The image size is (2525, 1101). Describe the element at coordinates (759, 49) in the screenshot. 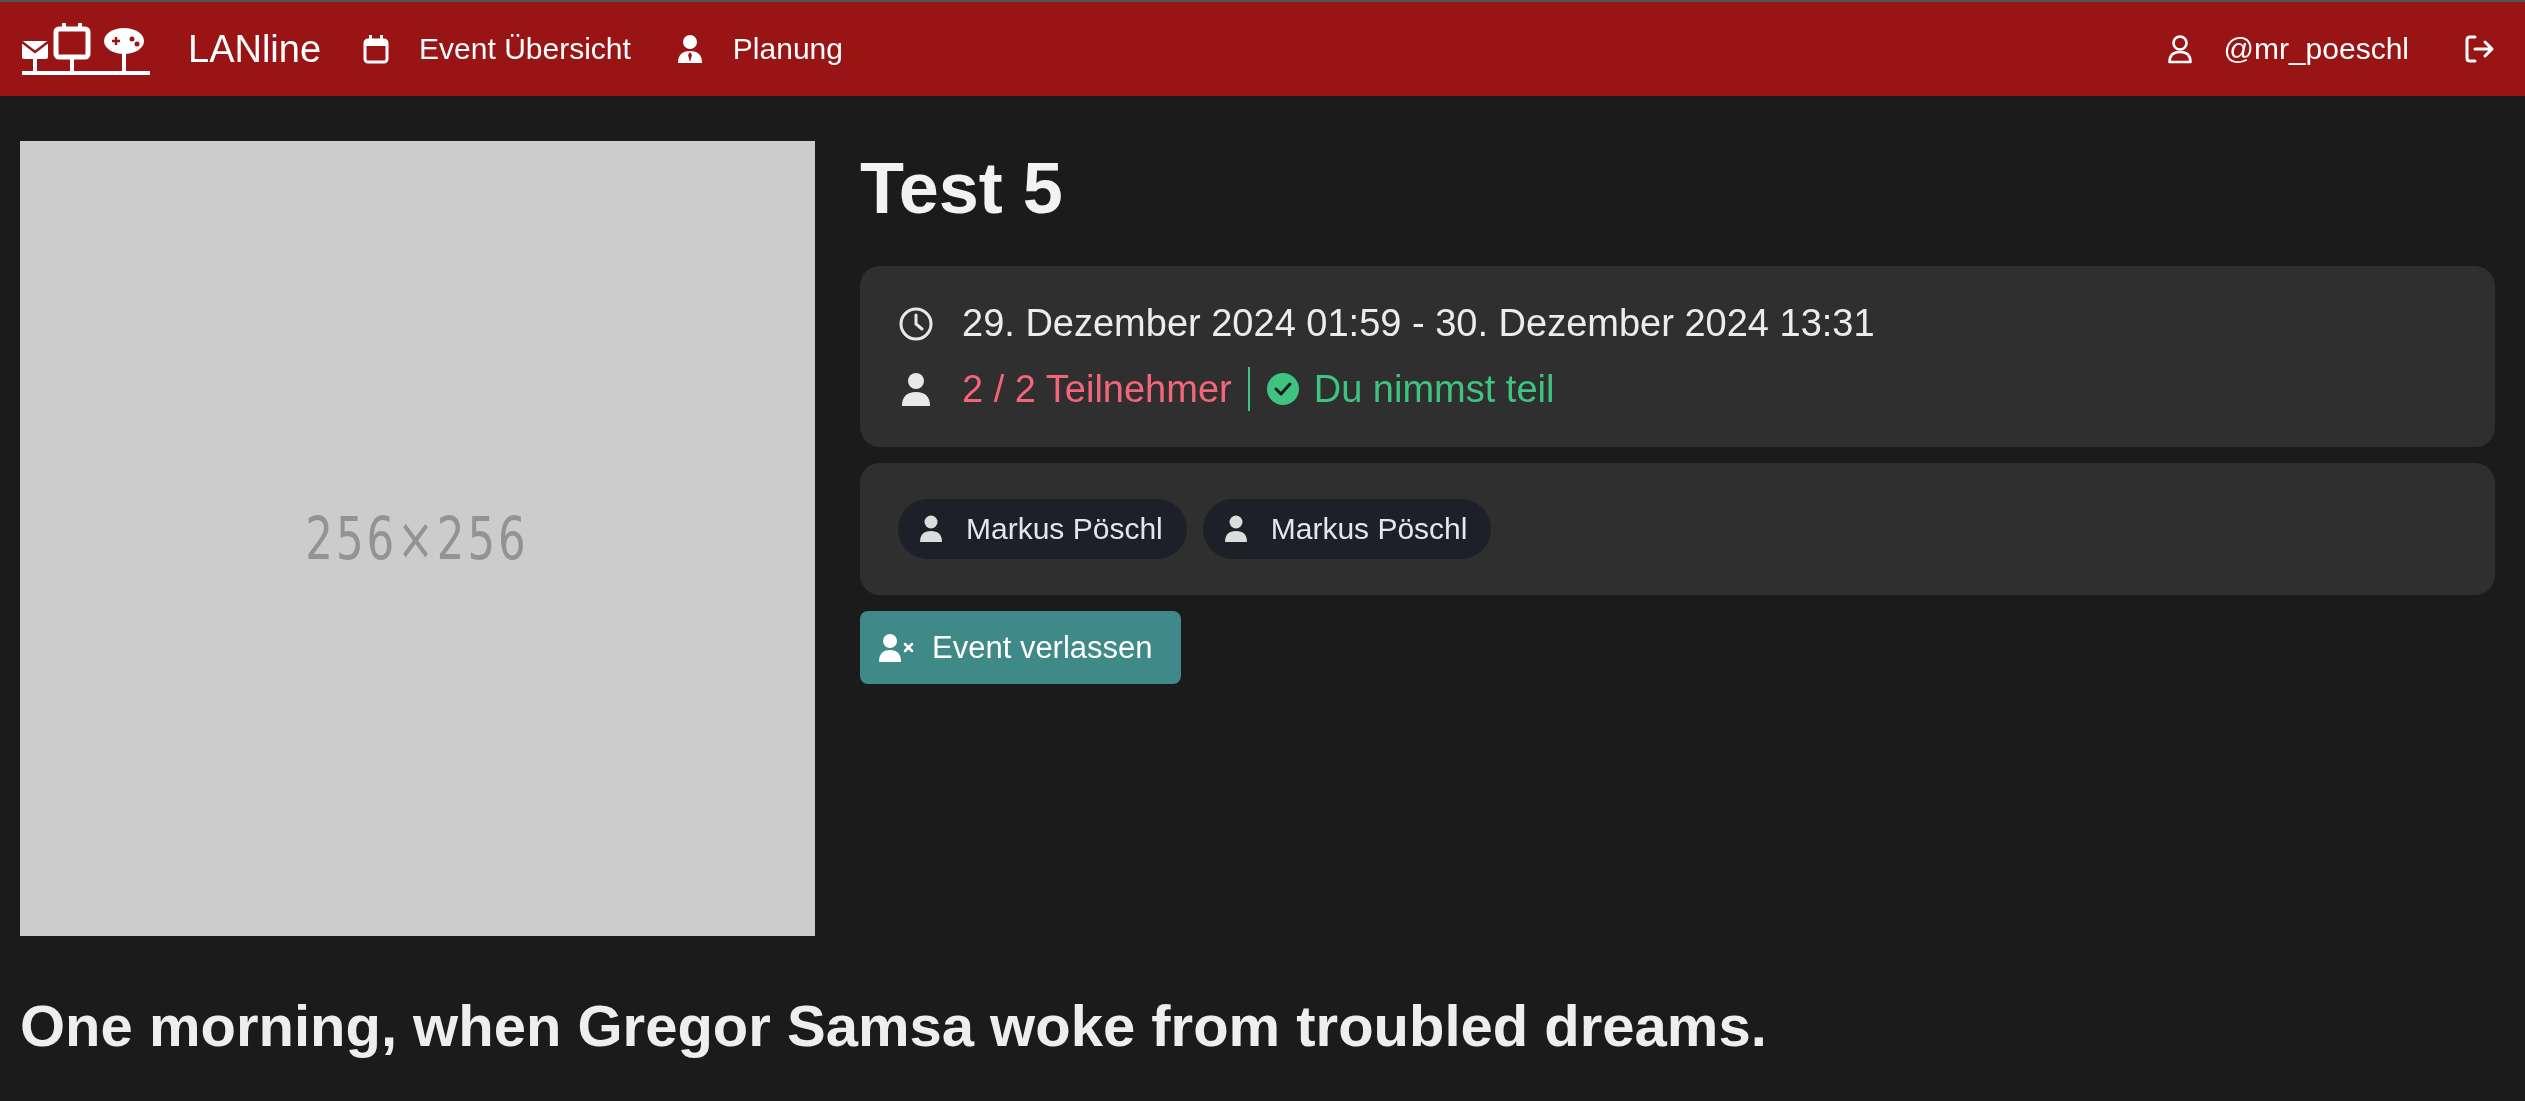

I see `nav-link: Planung` at that location.